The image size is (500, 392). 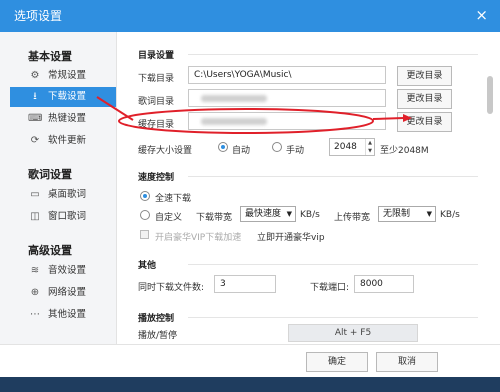 I want to click on more-icon: ⋯, so click(x=35, y=314).